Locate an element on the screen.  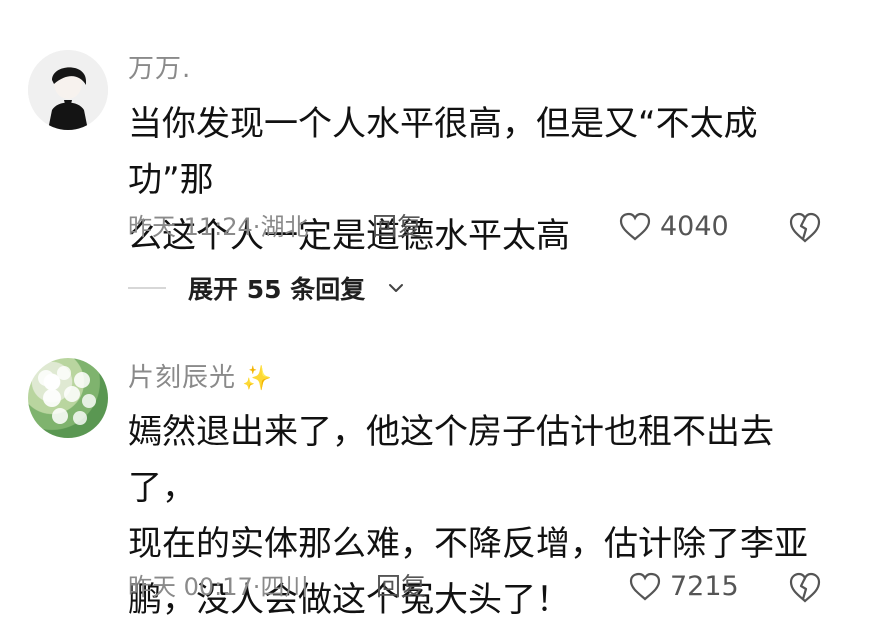
flower-avatar is located at coordinates (68, 398).